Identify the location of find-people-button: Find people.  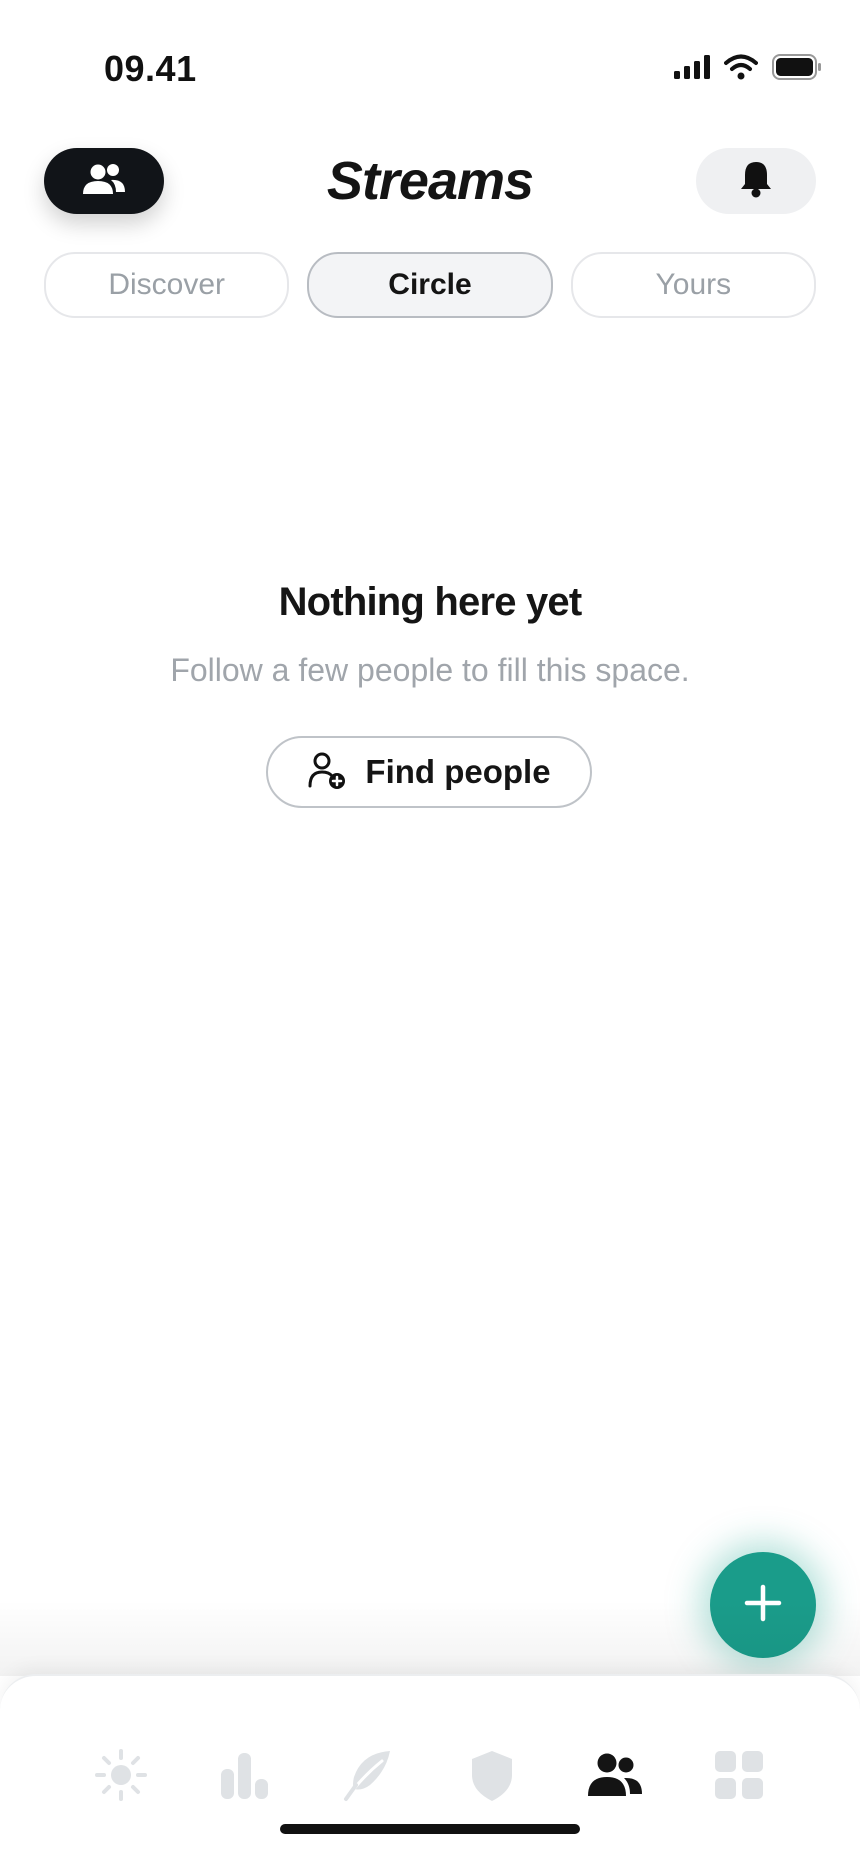
(429, 772).